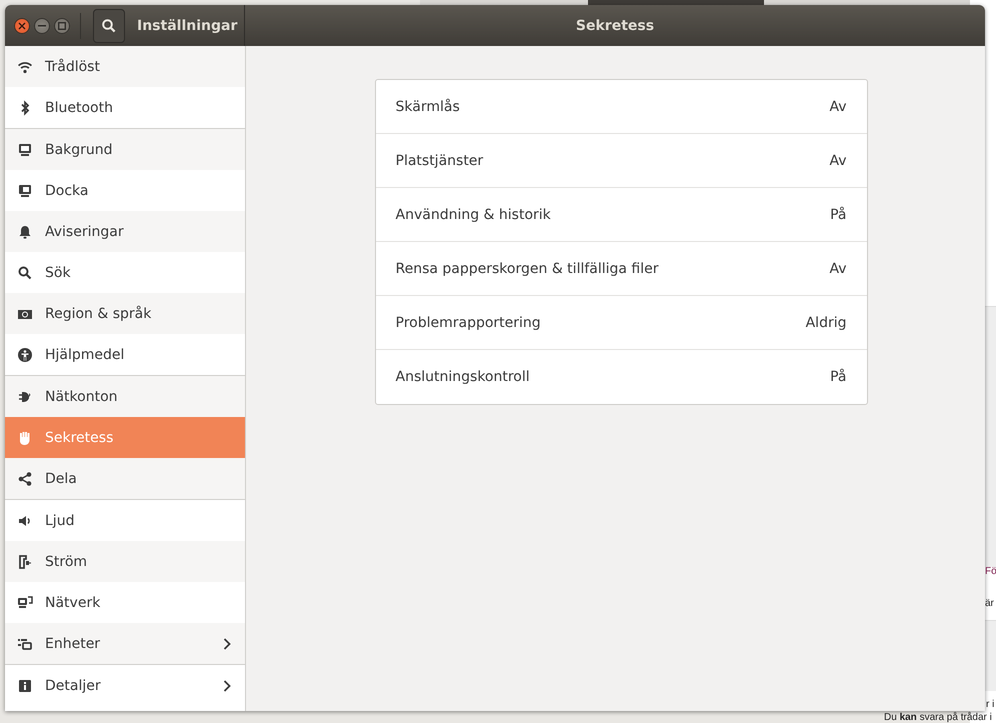 Image resolution: width=996 pixels, height=723 pixels. What do you see at coordinates (428, 106) in the screenshot?
I see `setting-label: Skärmlås` at bounding box center [428, 106].